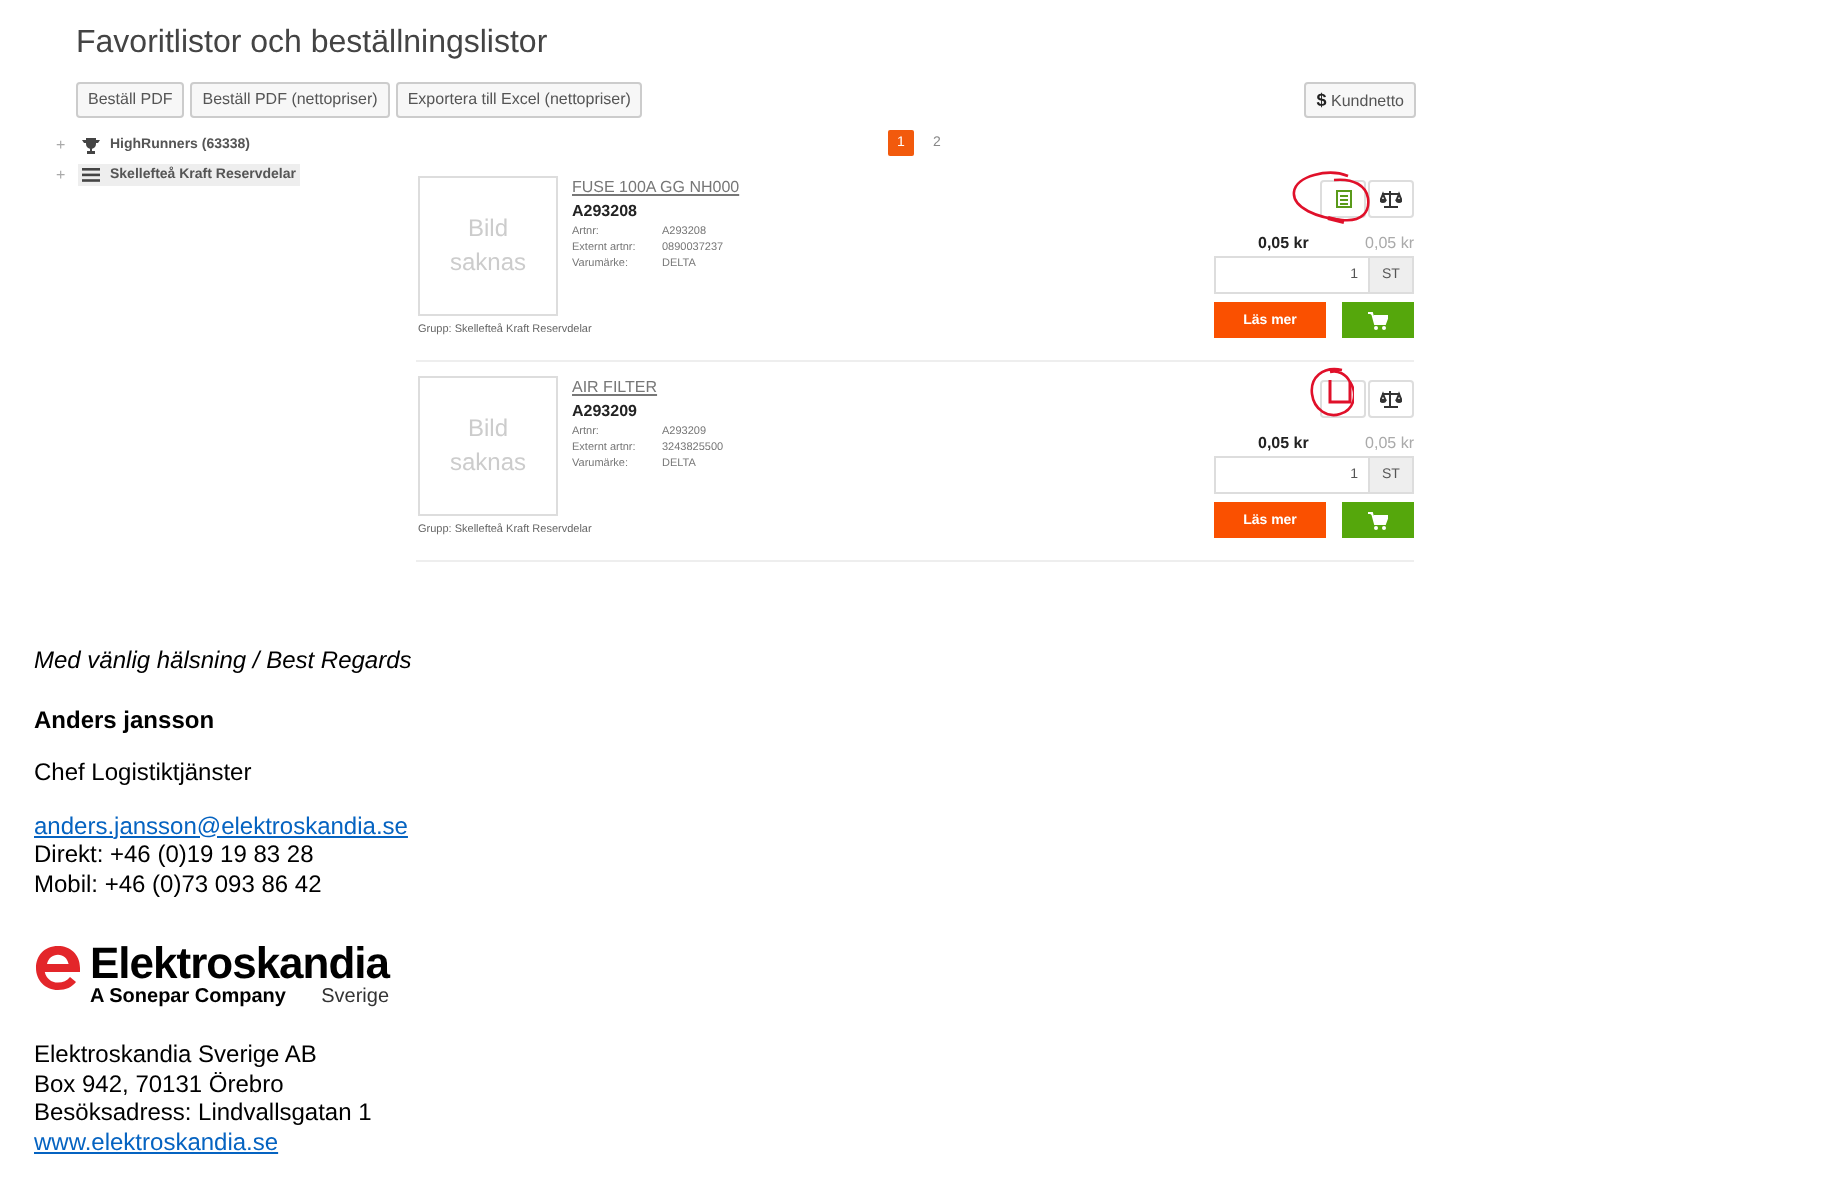 The height and width of the screenshot is (1202, 1824). Describe the element at coordinates (519, 100) in the screenshot. I see `action-button: Exportera till Excel (nettopriser)` at that location.